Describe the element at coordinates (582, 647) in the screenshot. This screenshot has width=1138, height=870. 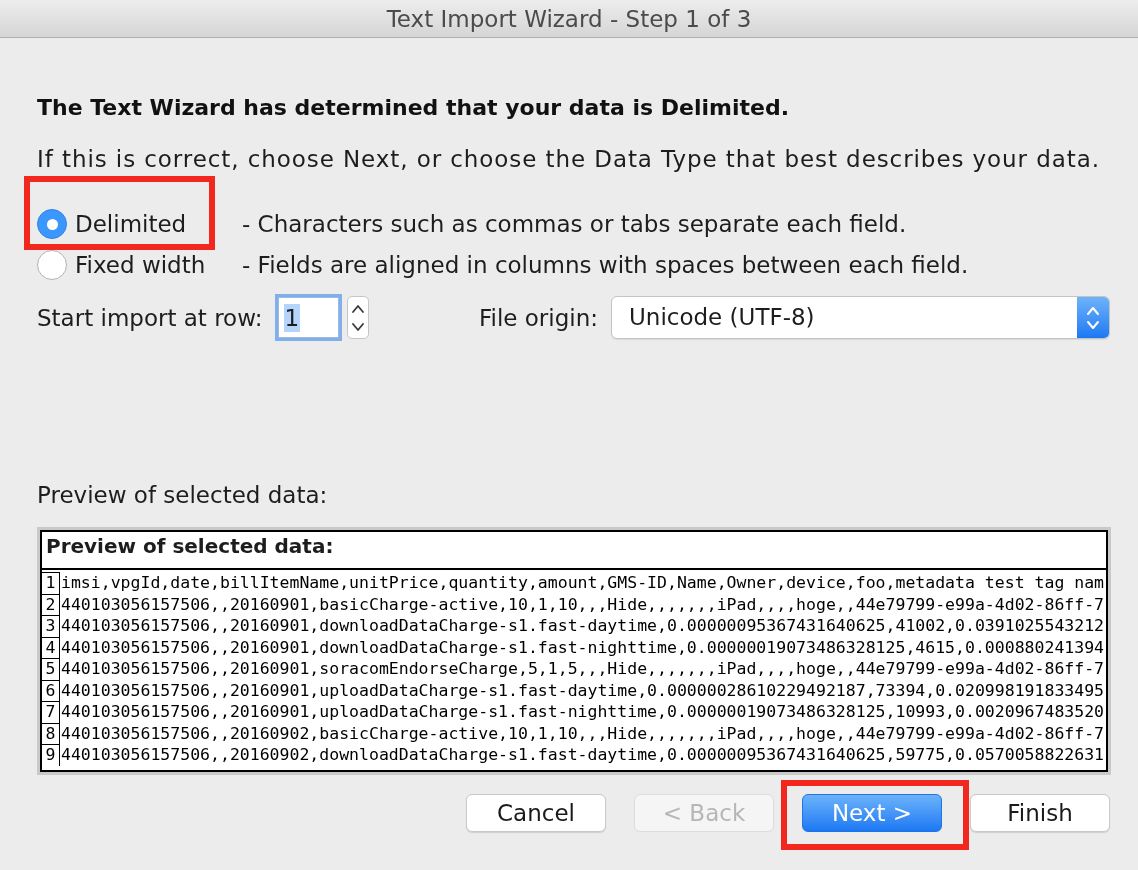
I see `preview-row-text: 440103056157506,,20160901,downloadDataCharge-s1.fast-nighttime,0.00000019073486328125,4615,0.000880241394` at that location.